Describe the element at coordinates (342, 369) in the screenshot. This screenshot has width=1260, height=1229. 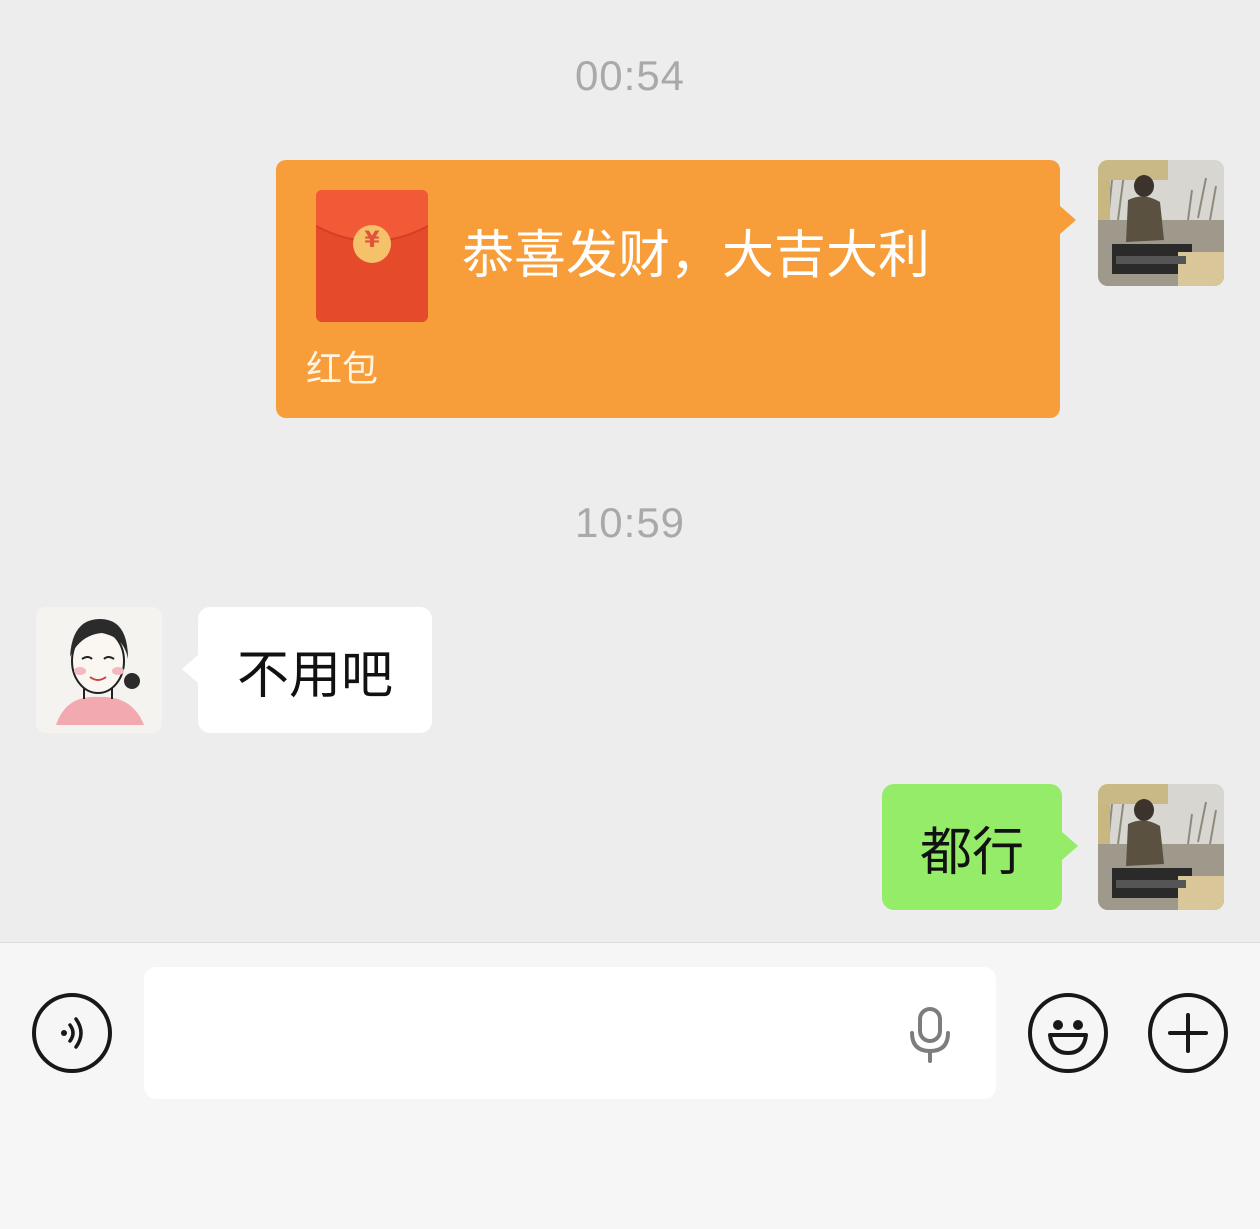
I see `red-packet-label: 红包` at that location.